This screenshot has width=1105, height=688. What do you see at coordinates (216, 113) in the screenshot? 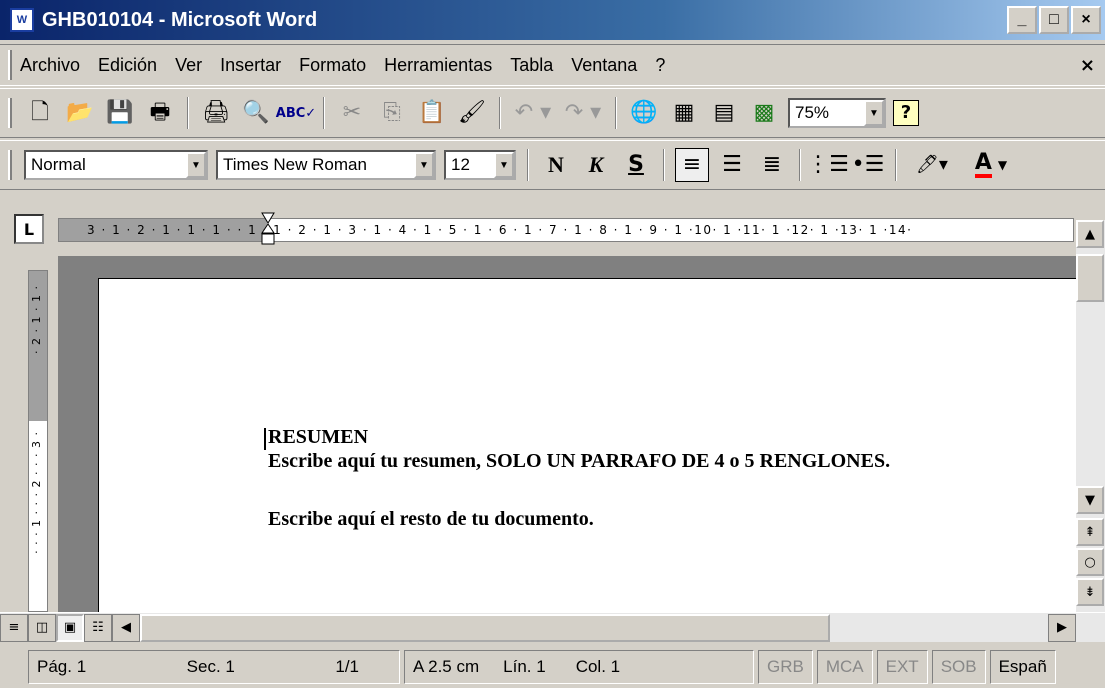
I see `print-icon: 🖨` at bounding box center [216, 113].